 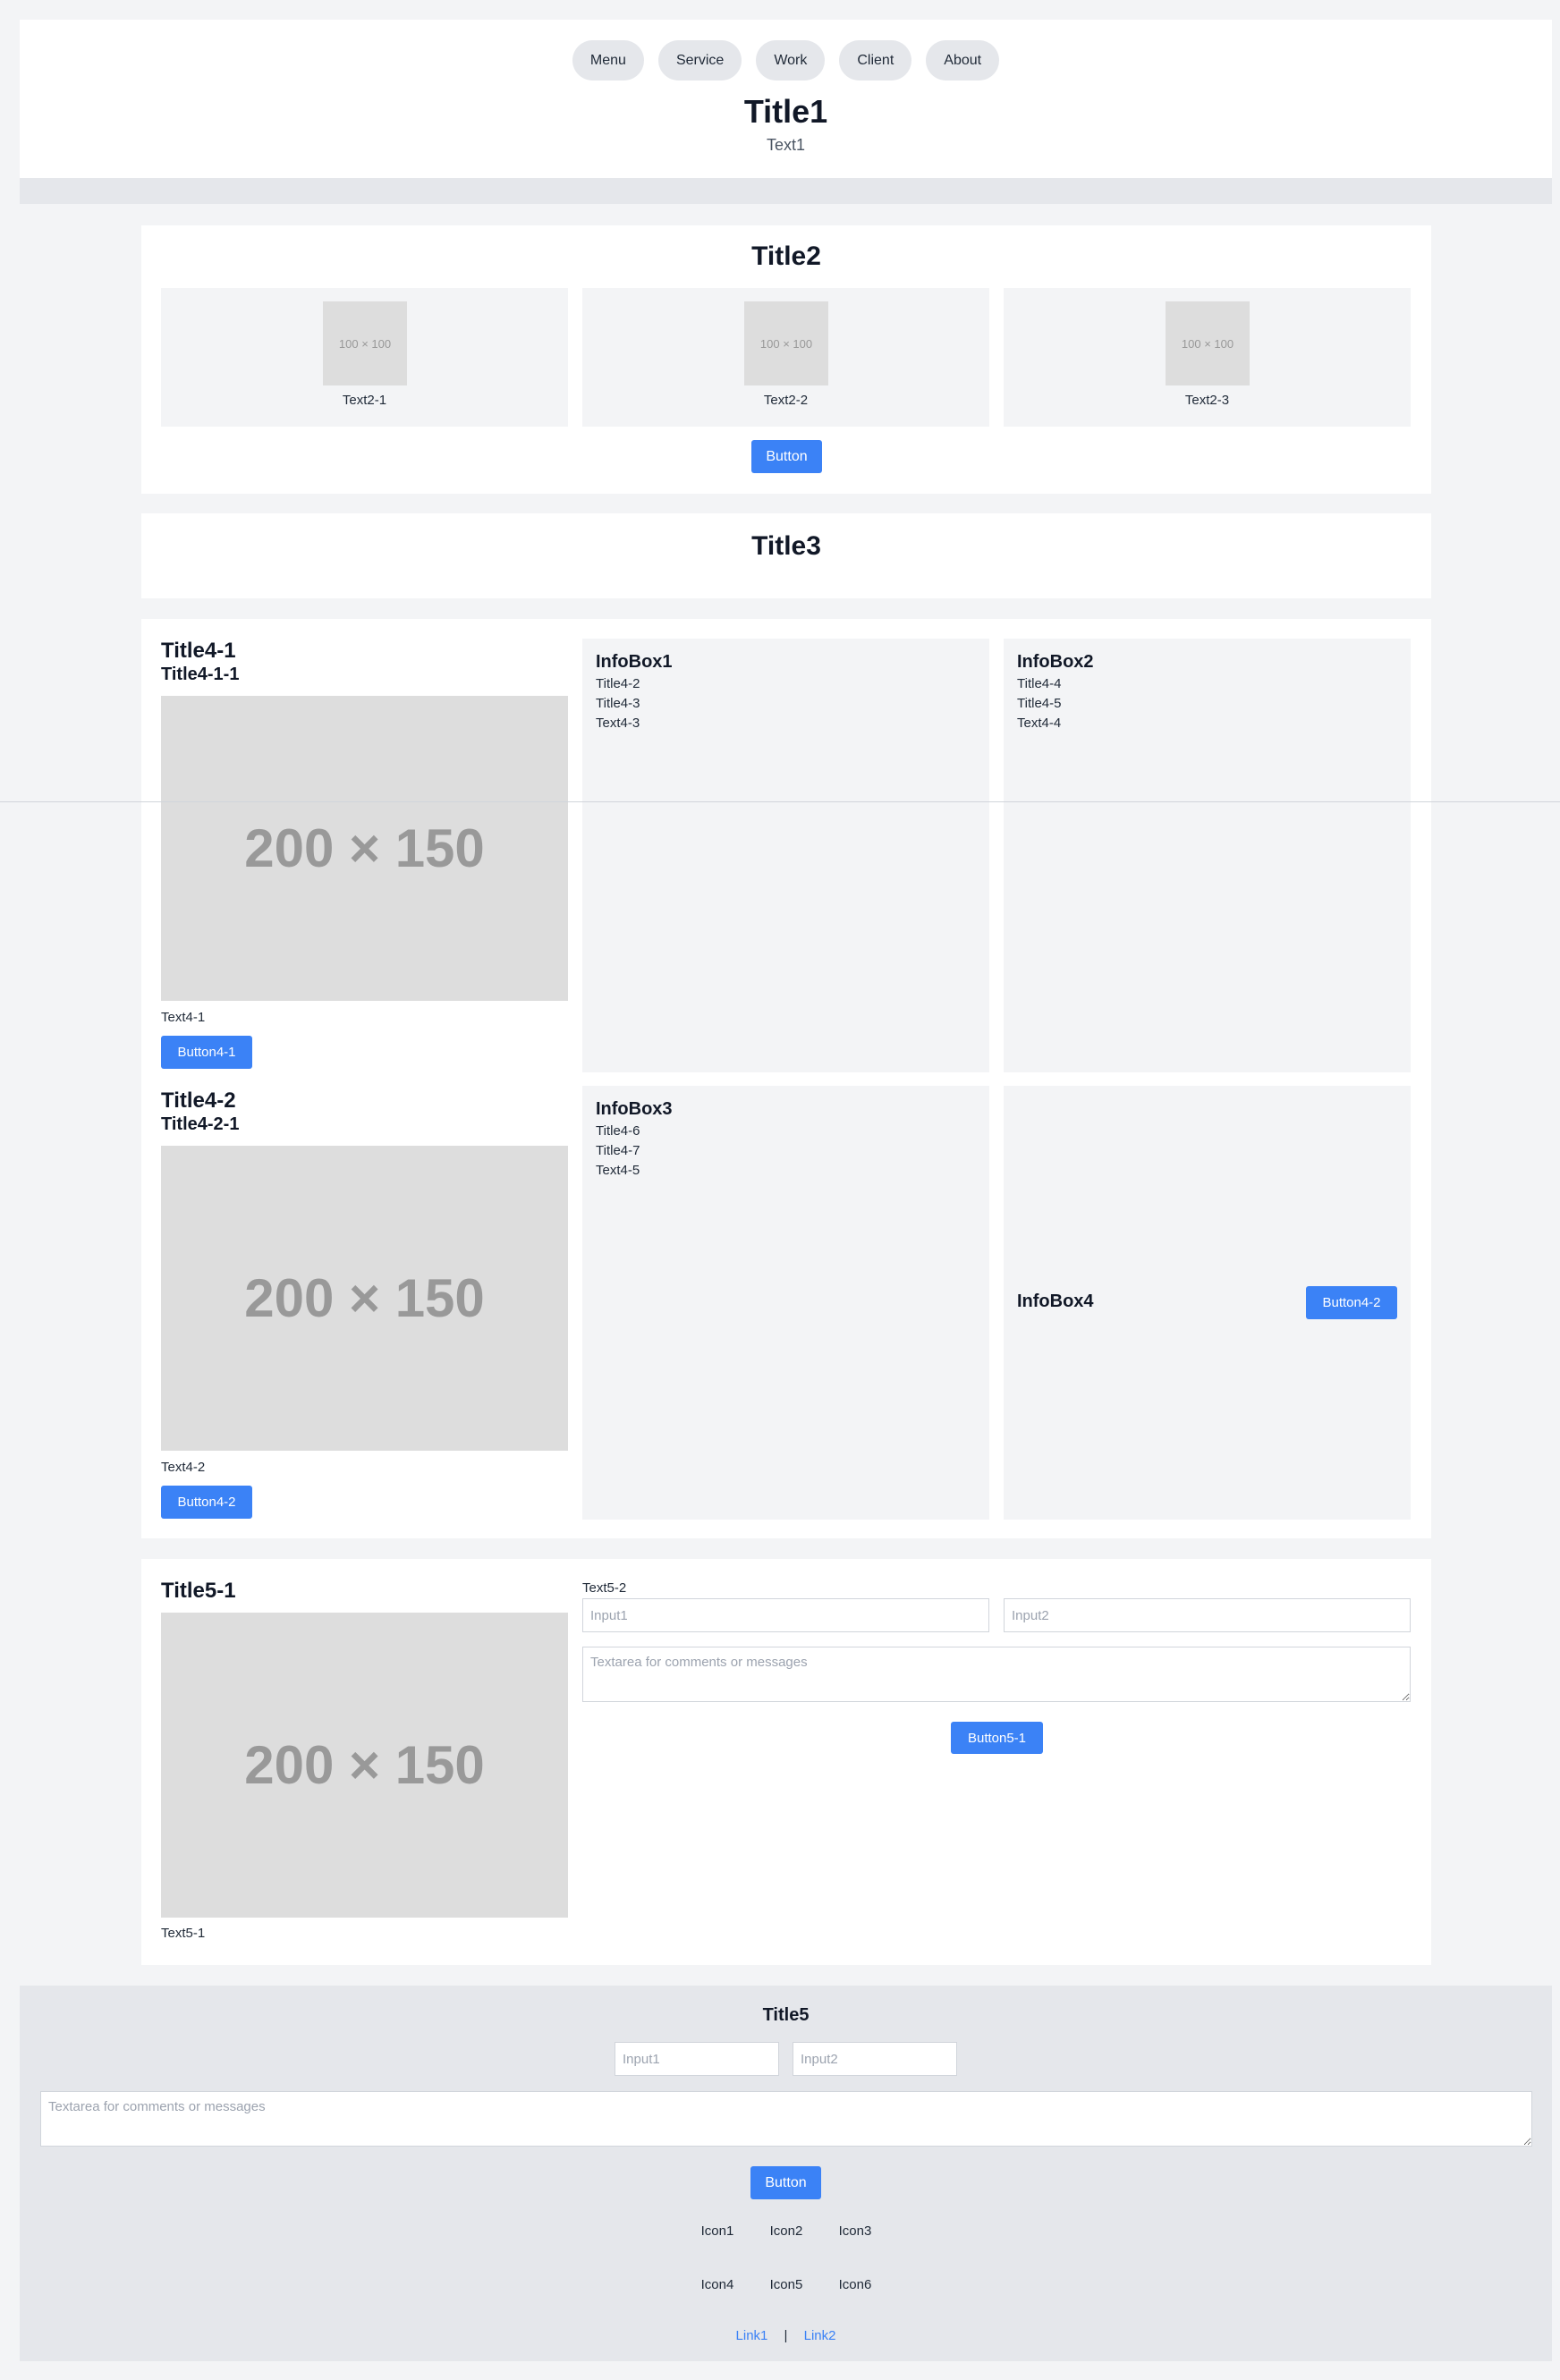 What do you see at coordinates (996, 1674) in the screenshot?
I see `section5-textarea` at bounding box center [996, 1674].